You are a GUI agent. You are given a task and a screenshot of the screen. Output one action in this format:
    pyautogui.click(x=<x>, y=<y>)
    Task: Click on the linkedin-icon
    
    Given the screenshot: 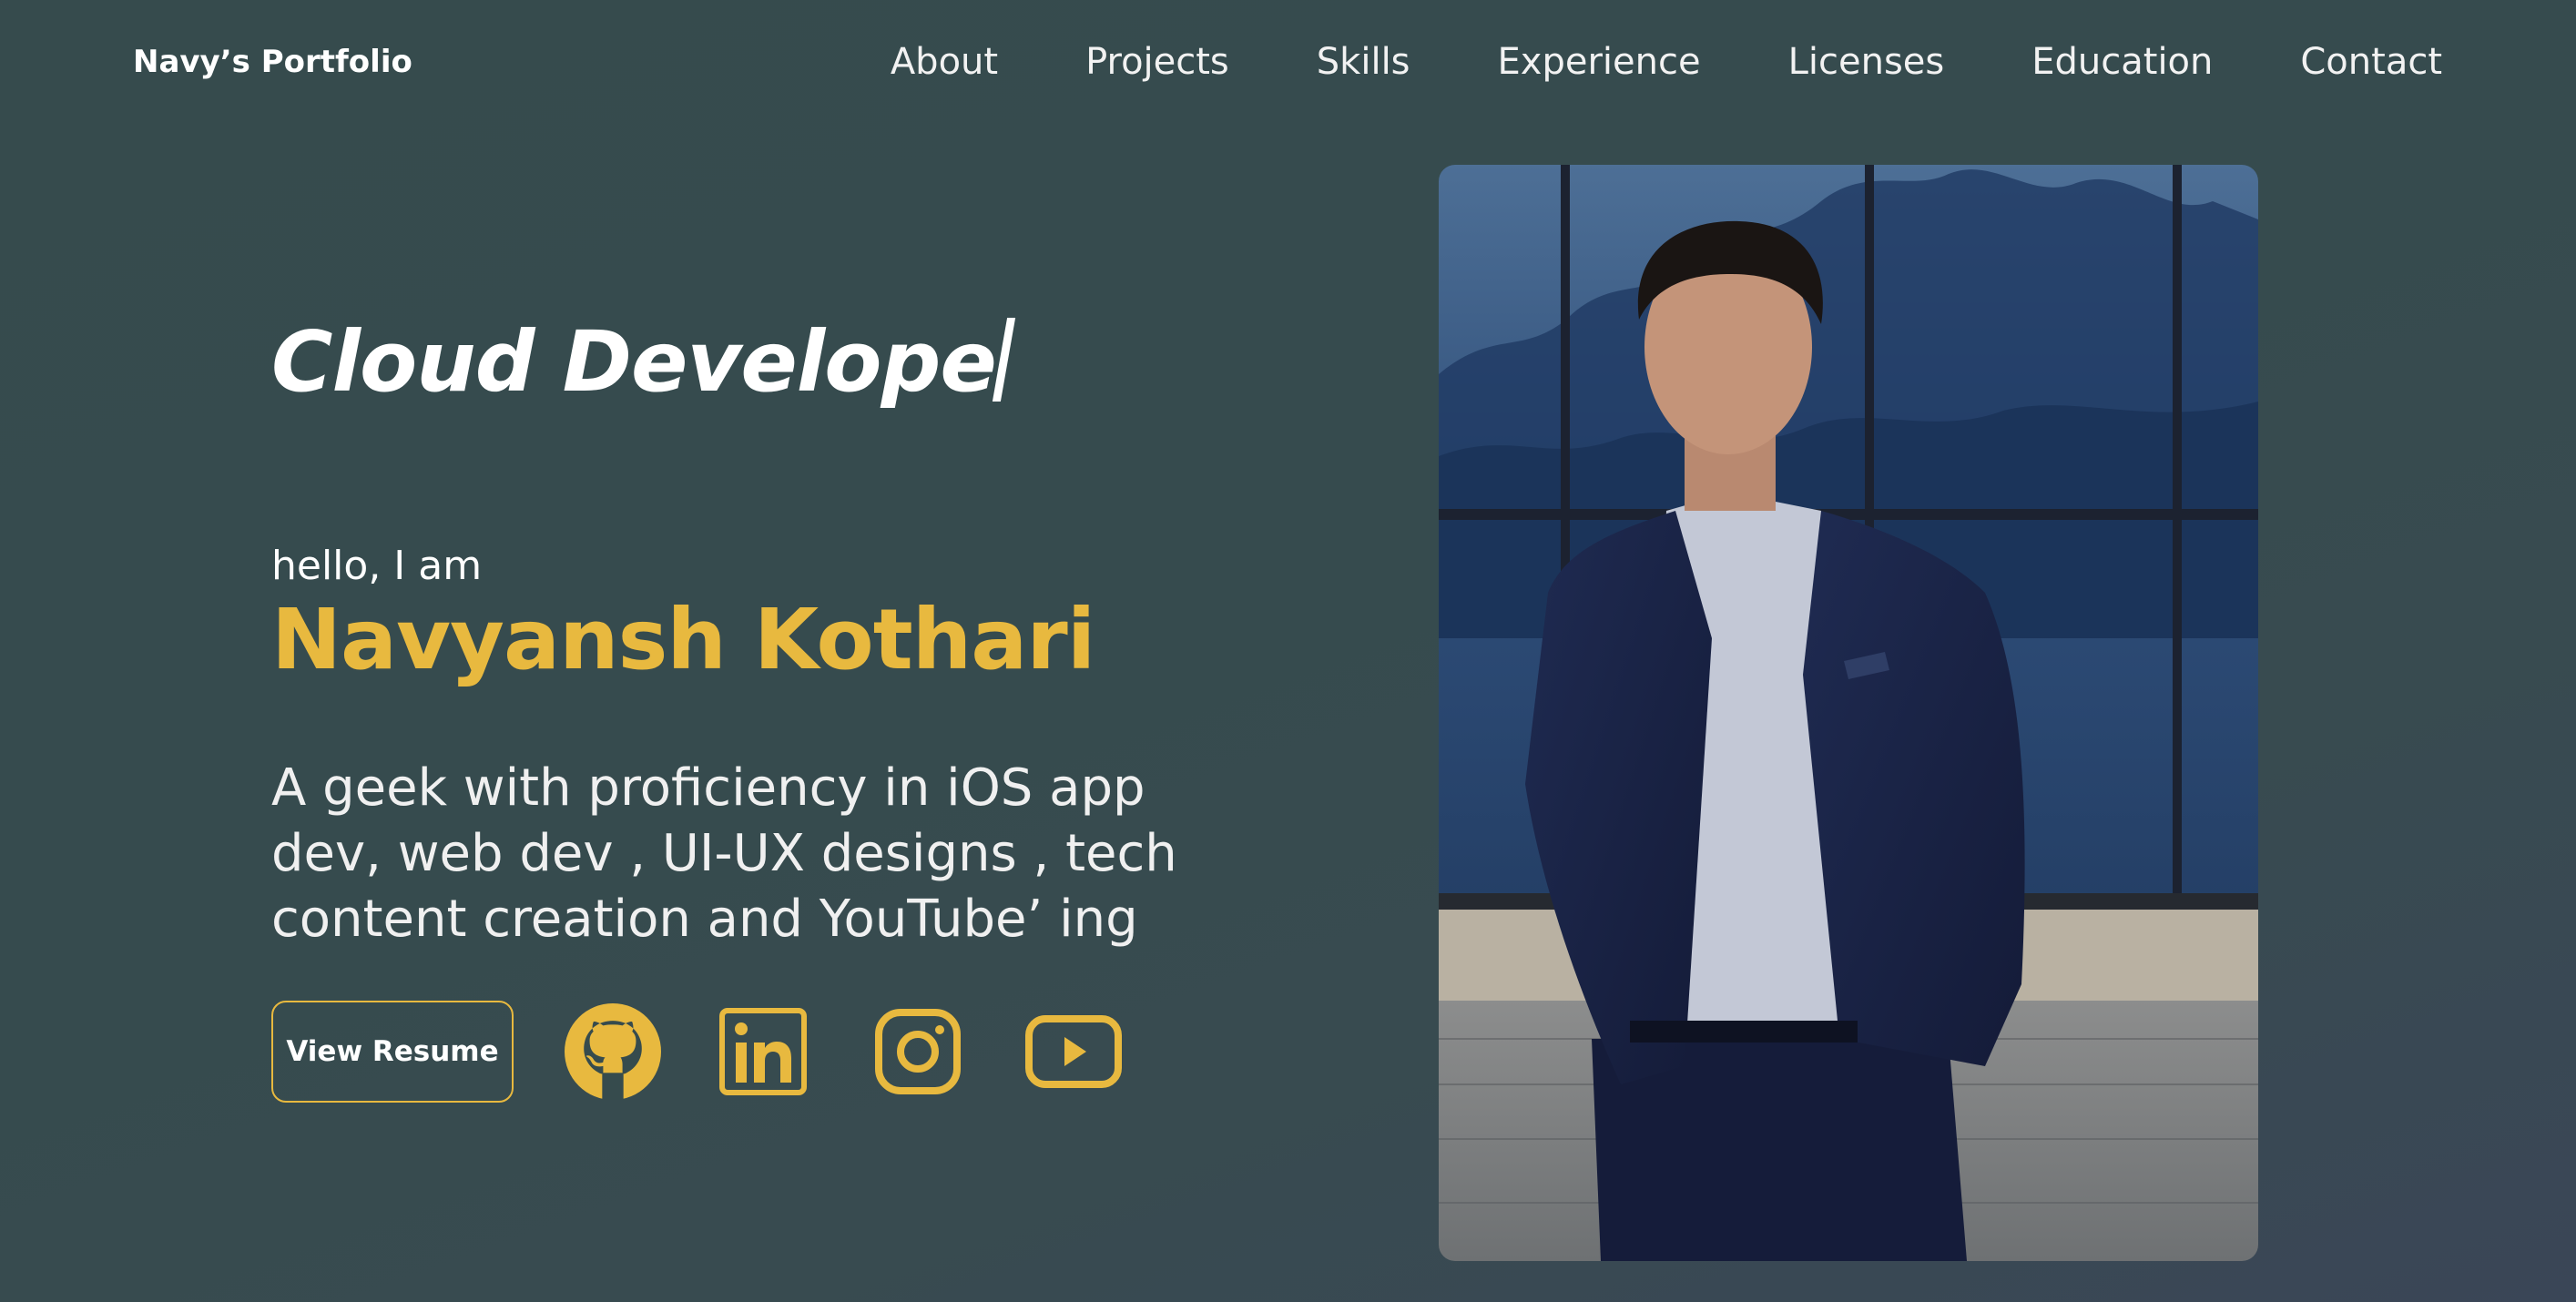 What is the action you would take?
    pyautogui.click(x=763, y=1051)
    